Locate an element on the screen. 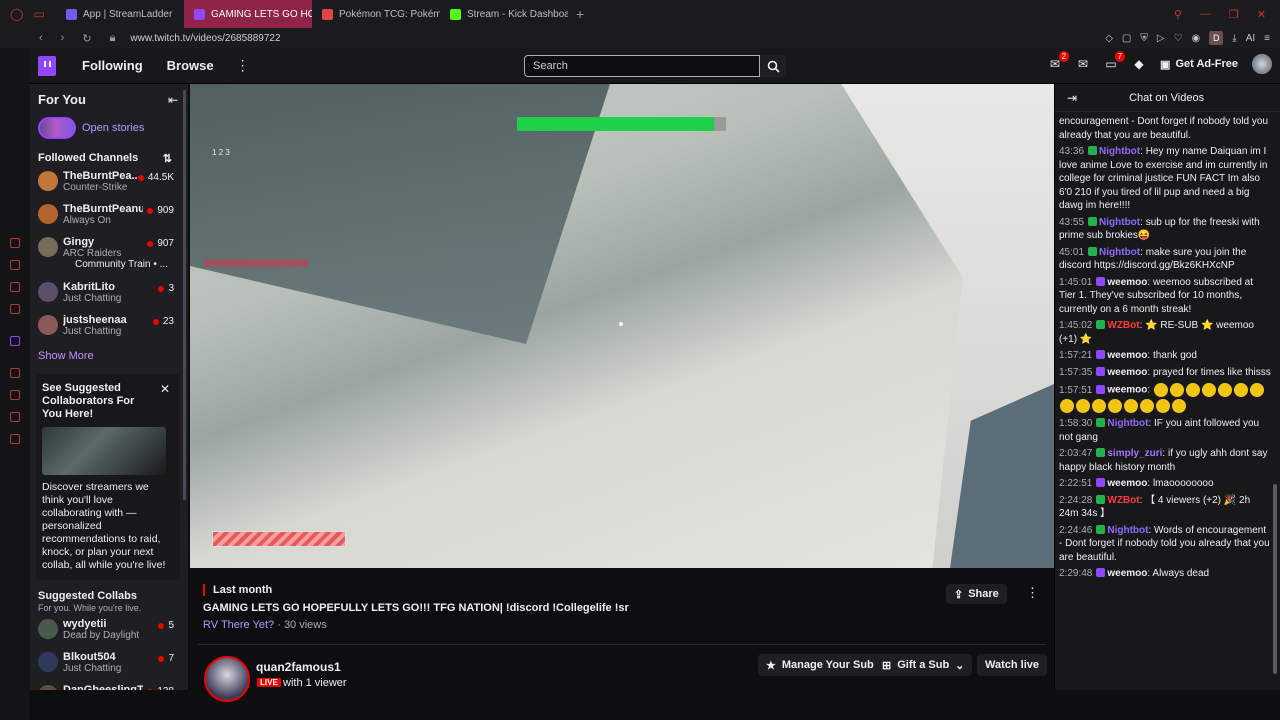 This screenshot has width=1280, height=720. nav-browse: Browse is located at coordinates (190, 65).